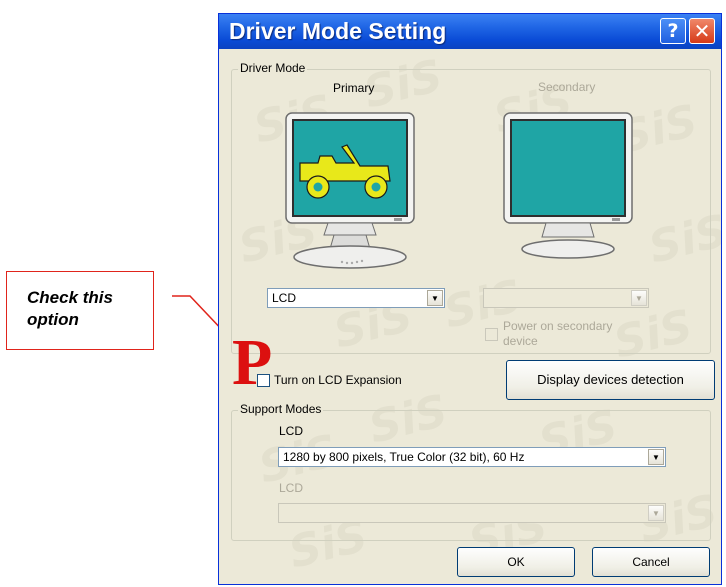 This screenshot has width=726, height=587. I want to click on power-secondary-line-2: device, so click(520, 341).